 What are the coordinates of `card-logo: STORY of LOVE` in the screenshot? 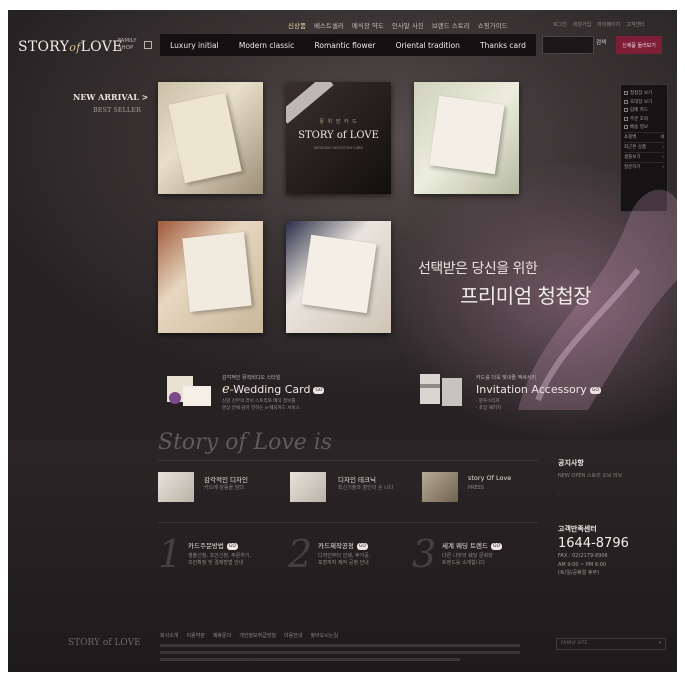 It's located at (338, 135).